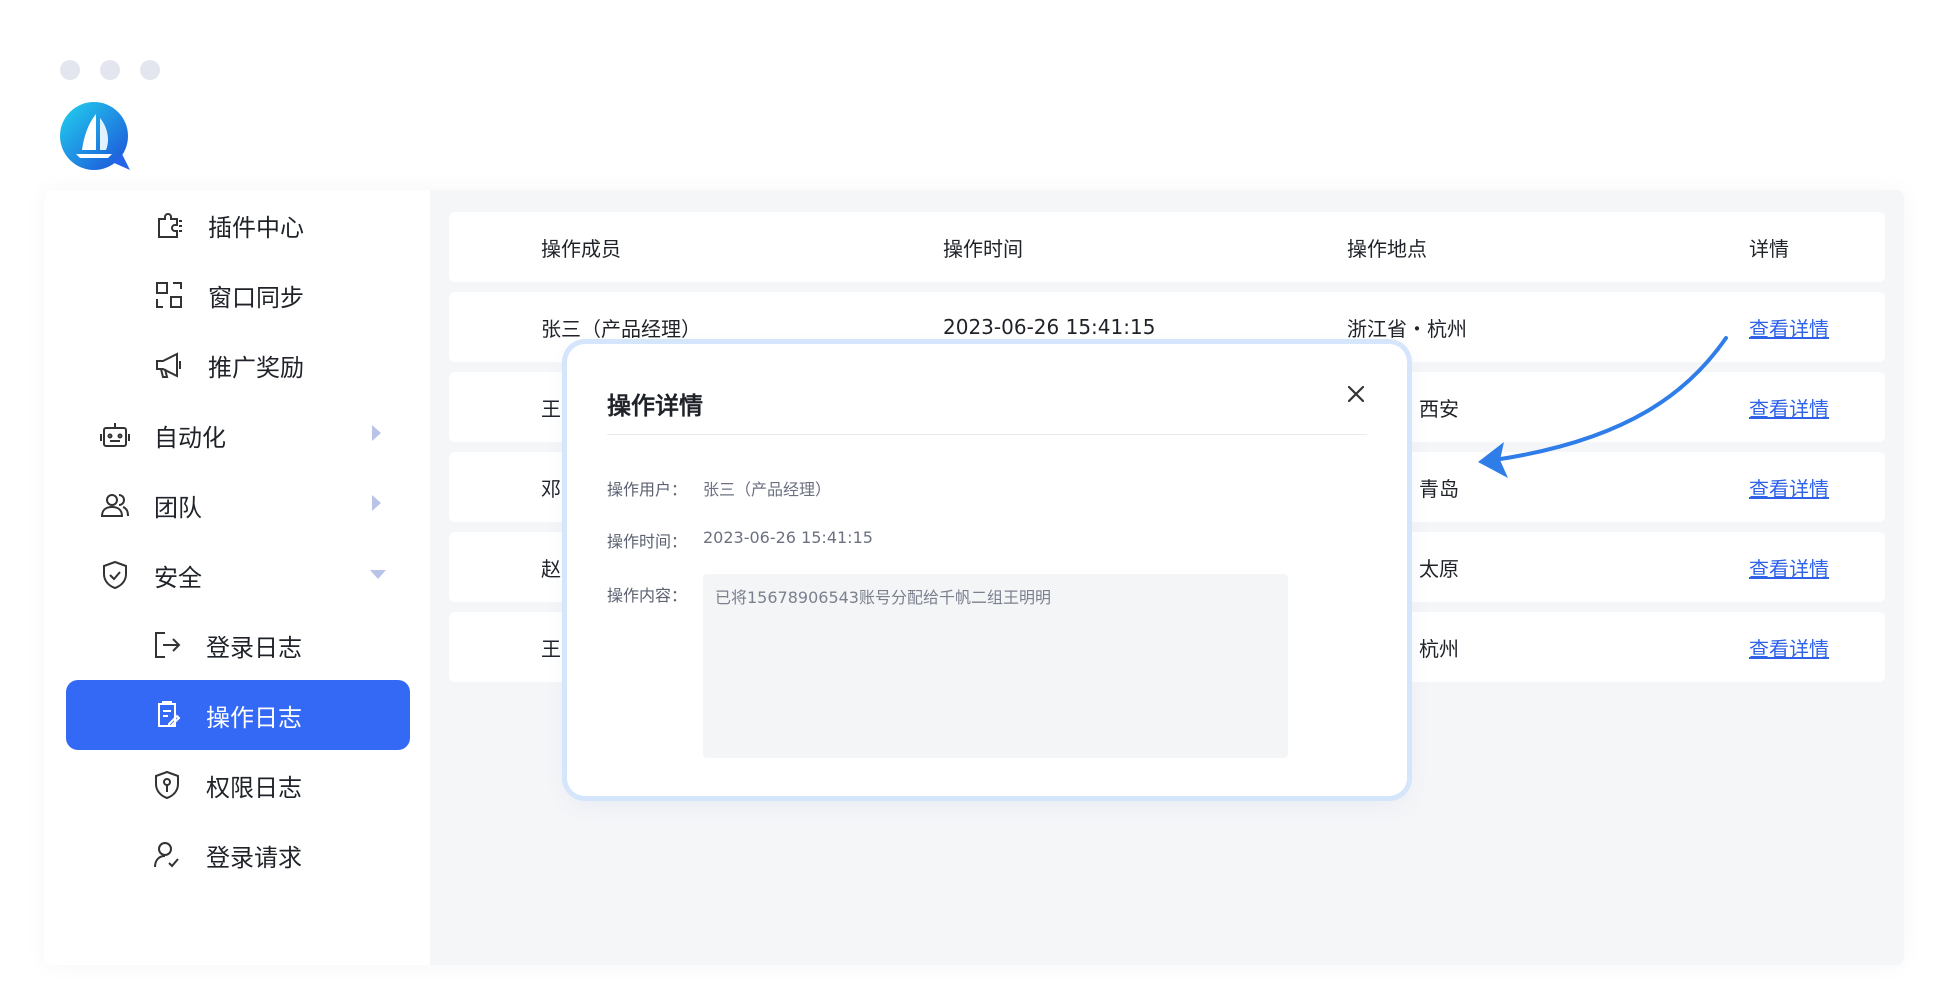 This screenshot has width=1940, height=1006. I want to click on sidebar-item-plugin-center: 插件中心, so click(228, 225).